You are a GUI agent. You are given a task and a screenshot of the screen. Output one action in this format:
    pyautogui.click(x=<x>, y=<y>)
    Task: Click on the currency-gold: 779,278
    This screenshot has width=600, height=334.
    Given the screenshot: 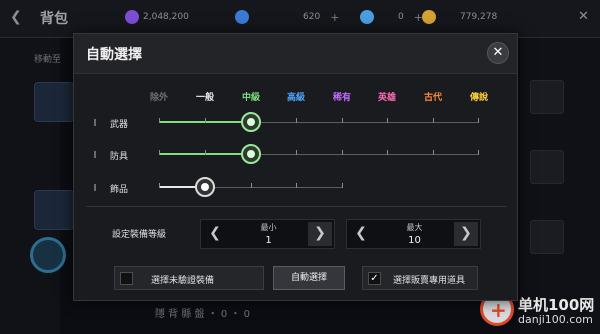 What is the action you would take?
    pyautogui.click(x=459, y=17)
    